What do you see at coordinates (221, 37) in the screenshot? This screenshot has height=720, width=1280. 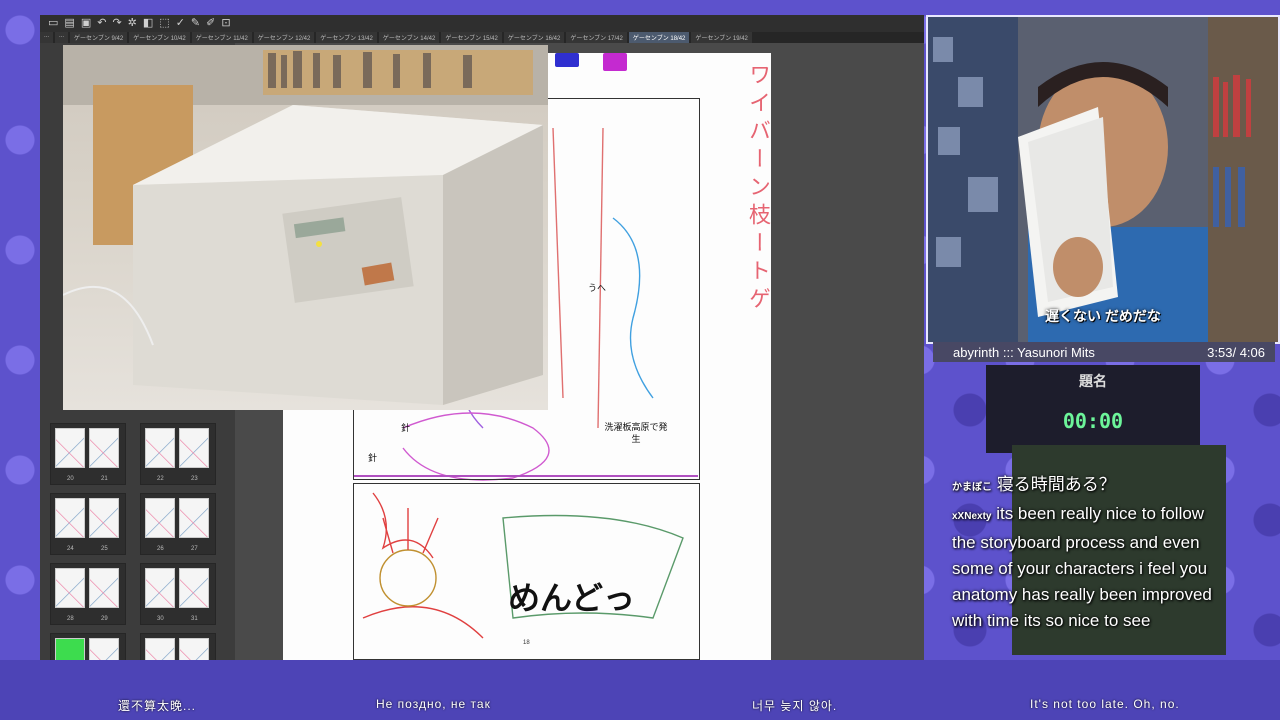 I see `document-tab: ゲーセンブン 11/42` at bounding box center [221, 37].